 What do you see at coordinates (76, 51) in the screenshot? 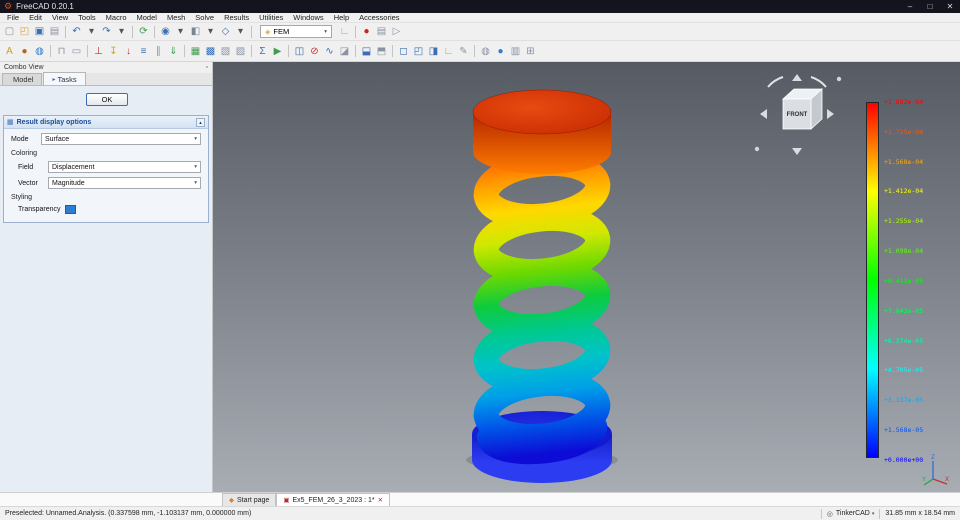
I see `fem-shell-thickness-icon: ▭` at bounding box center [76, 51].